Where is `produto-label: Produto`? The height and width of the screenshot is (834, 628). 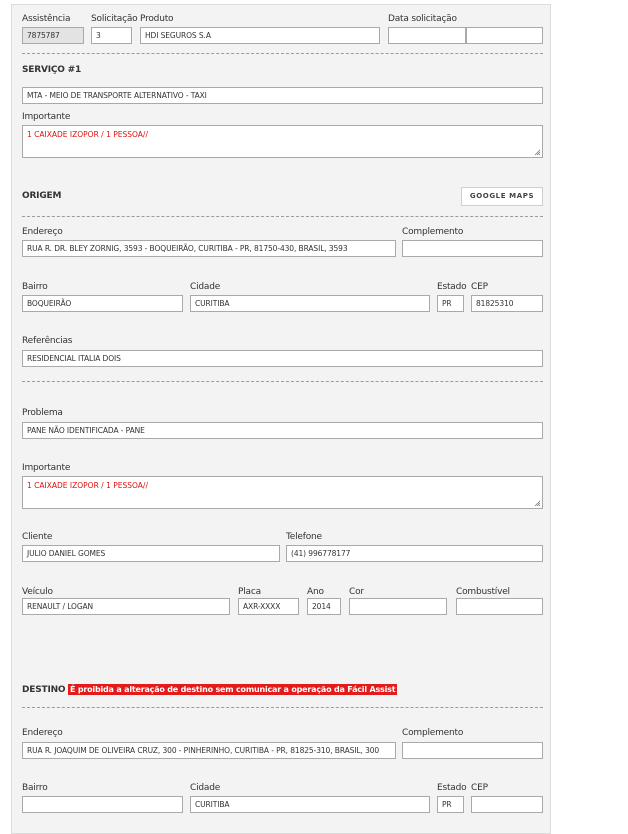
produto-label: Produto is located at coordinates (157, 19).